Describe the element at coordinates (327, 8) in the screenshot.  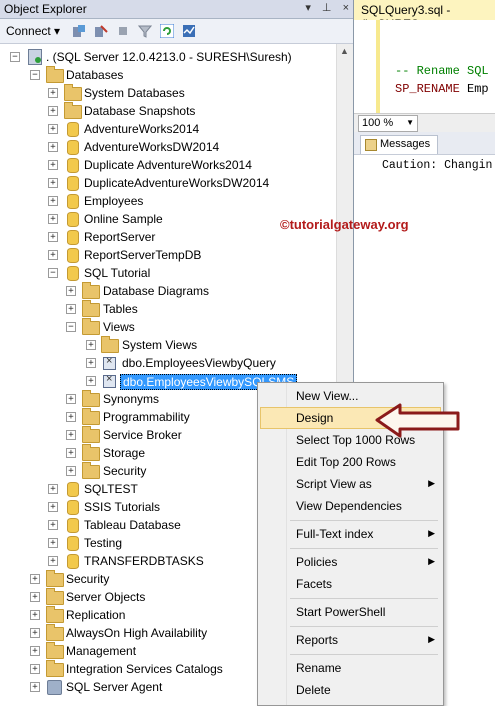
I see `pin-icon: ⊥` at that location.